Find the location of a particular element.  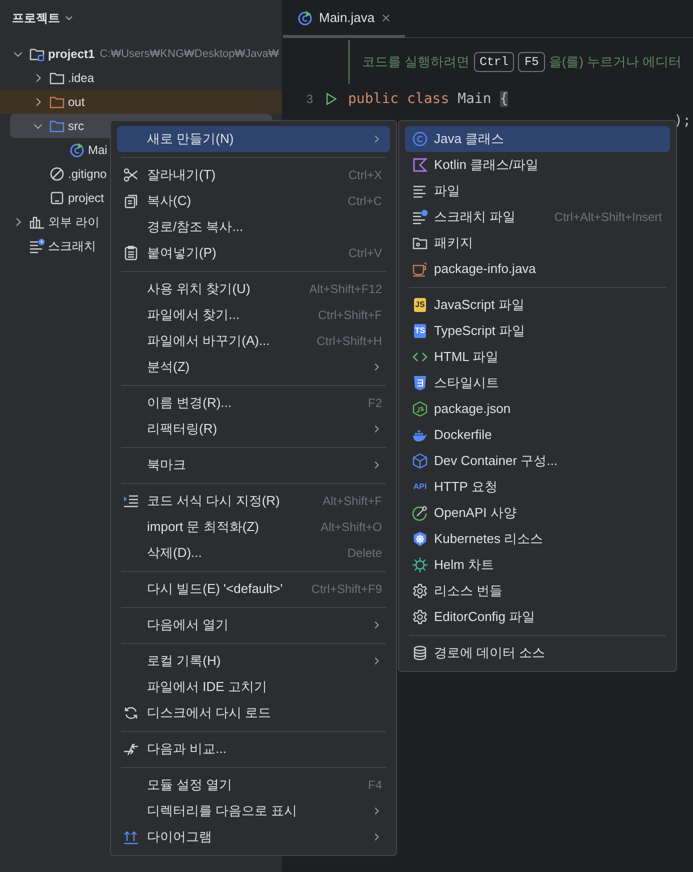

key-cap: F5 is located at coordinates (531, 62).